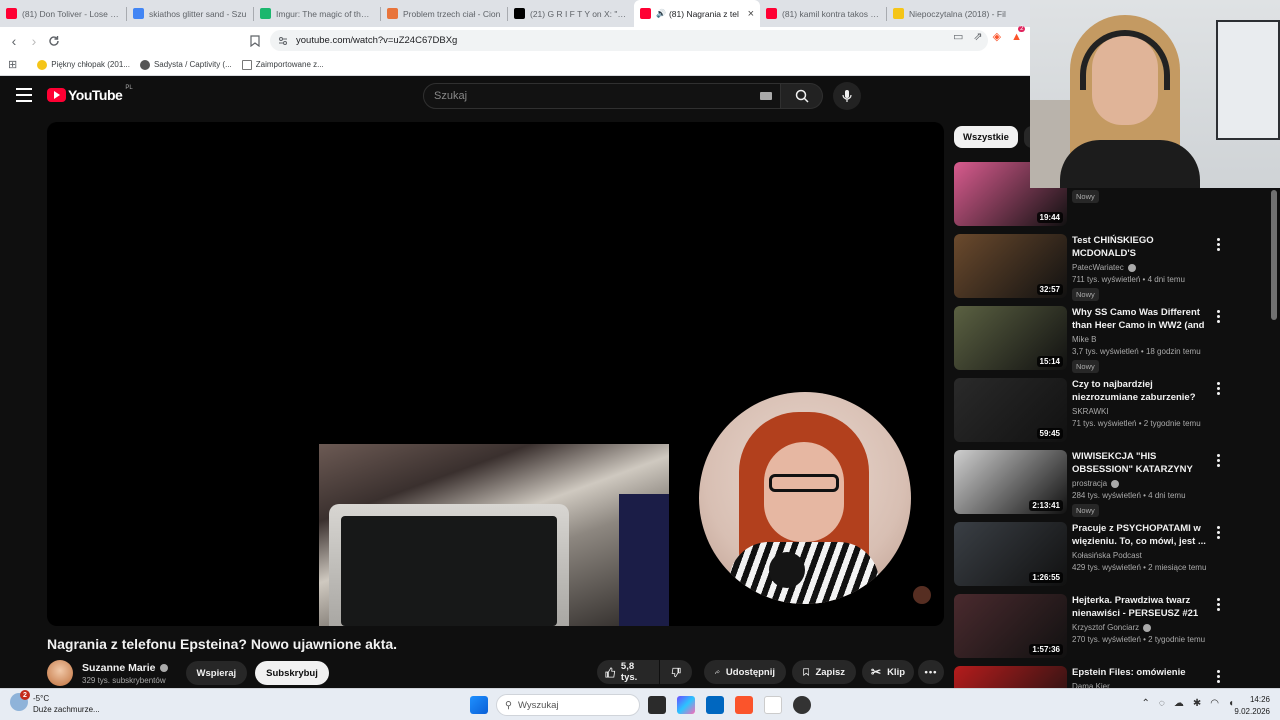  Describe the element at coordinates (676, 672) in the screenshot. I see `dislike-button` at that location.